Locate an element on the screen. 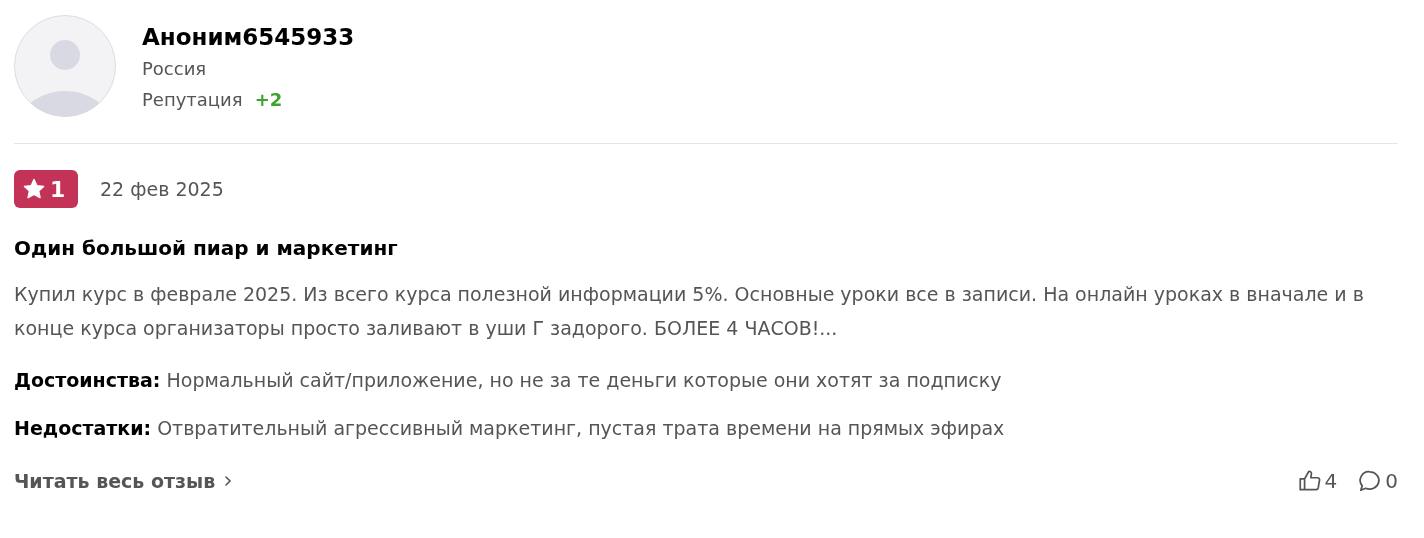 Image resolution: width=1424 pixels, height=538 pixels. avatar-icon is located at coordinates (65, 66).